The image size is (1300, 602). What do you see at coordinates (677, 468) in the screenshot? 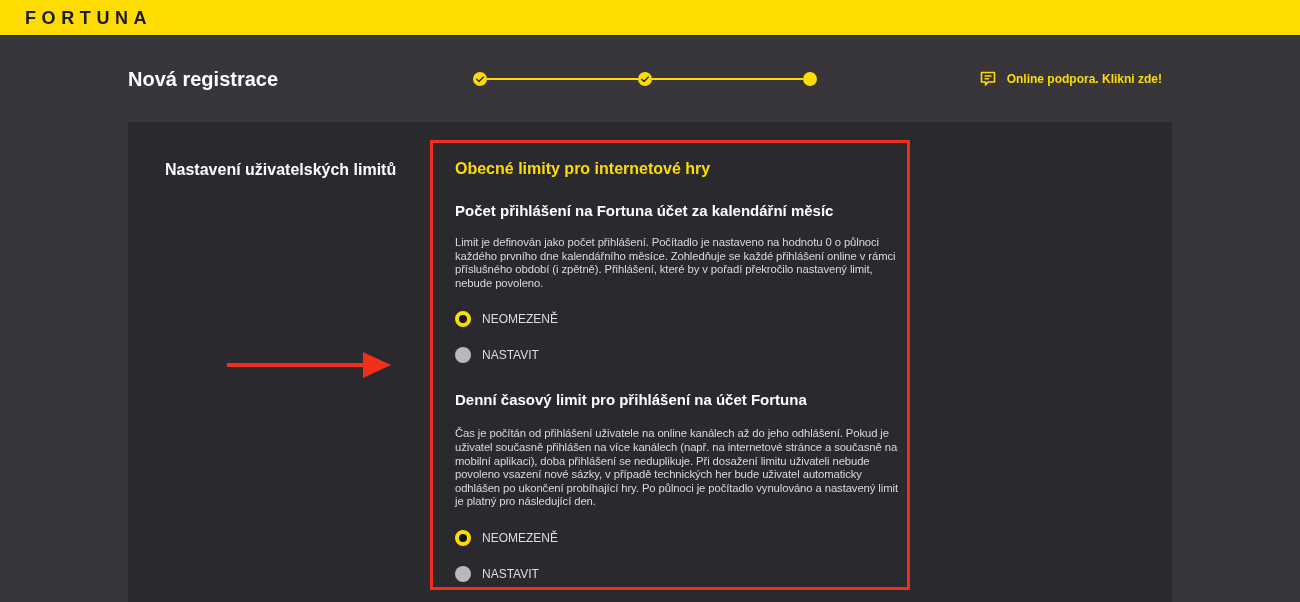
I see `limit-description: Čas je počítán od přihlášení uživatele na online kanálech až do jeho odhlášení. Pokud je uživatel současně přihlášen na více kanálech (např. na internetové stránce a současně na mobilní aplikaci), doba přihlášení se neduplikuje. Při dosažení limitu uživateli nebude povoleno vsazení nové sázky, v případě technických her bude uživatel automaticky odhlášen po ukončení probíhající hry. Po půlnoci je počítadlo vynulováno a nastavený limit je platný pro následující den.` at bounding box center [677, 468].